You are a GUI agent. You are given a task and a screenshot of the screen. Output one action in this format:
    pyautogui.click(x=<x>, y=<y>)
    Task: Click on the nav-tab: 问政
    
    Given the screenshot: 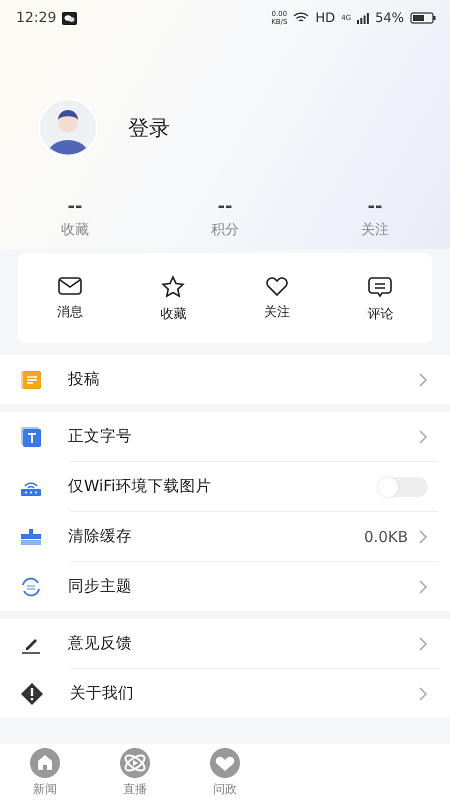 What is the action you would take?
    pyautogui.click(x=225, y=772)
    